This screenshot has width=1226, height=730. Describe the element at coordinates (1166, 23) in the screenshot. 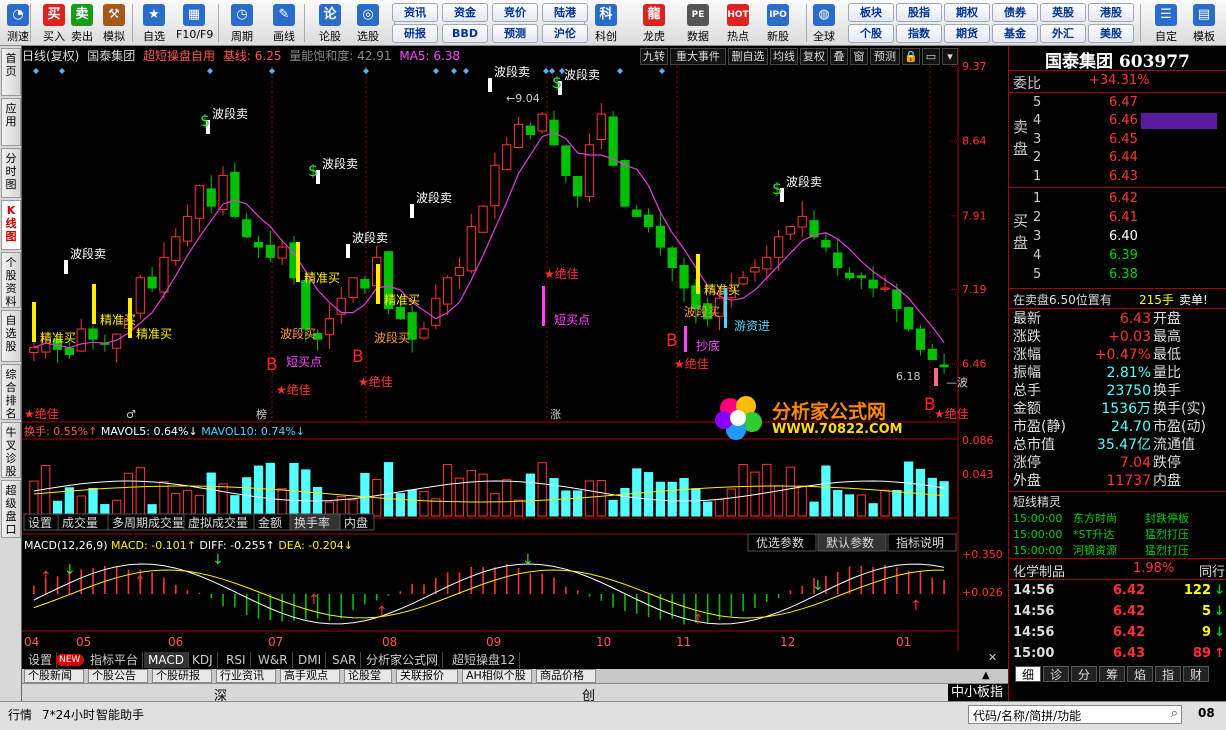

I see `toolbar-button-16: ☰ 自定` at that location.